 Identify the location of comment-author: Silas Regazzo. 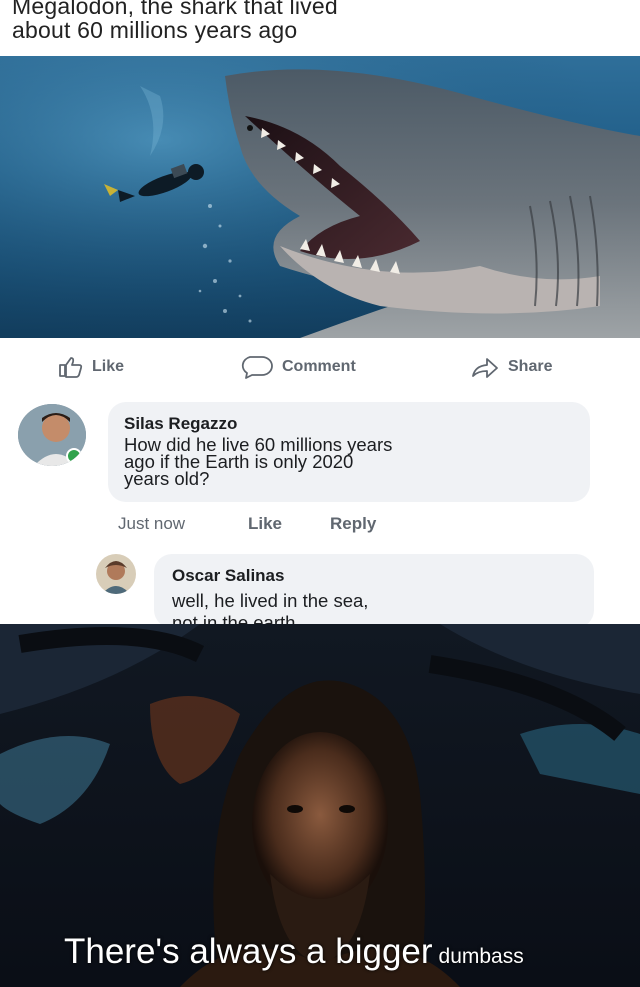
(180, 424).